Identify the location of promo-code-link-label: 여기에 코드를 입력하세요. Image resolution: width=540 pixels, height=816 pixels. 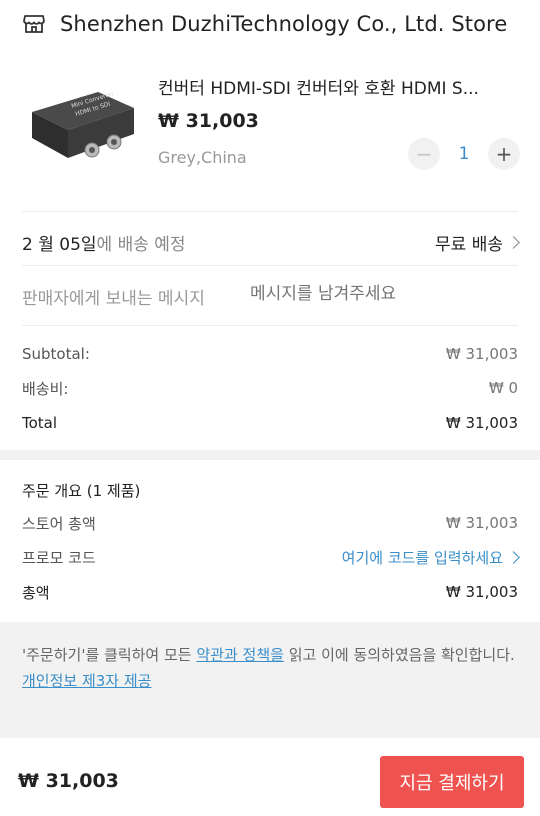
(422, 557).